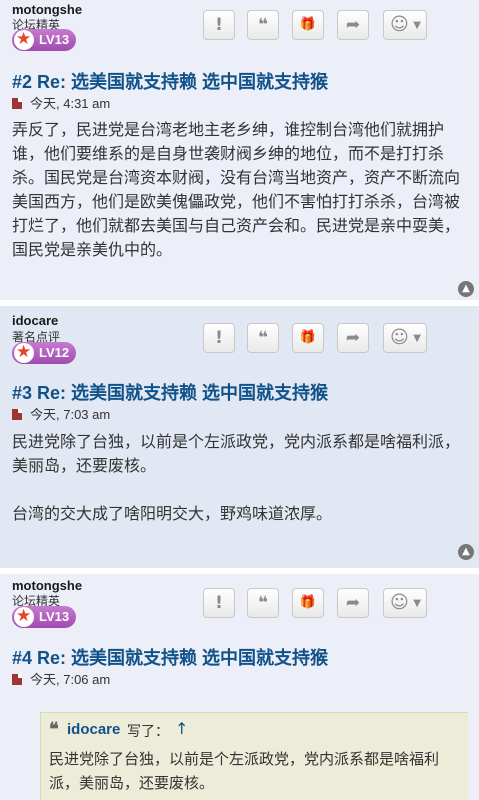  I want to click on post-title: #4 Re: 选美国就支持赖 选中国就支持猴, so click(170, 657).